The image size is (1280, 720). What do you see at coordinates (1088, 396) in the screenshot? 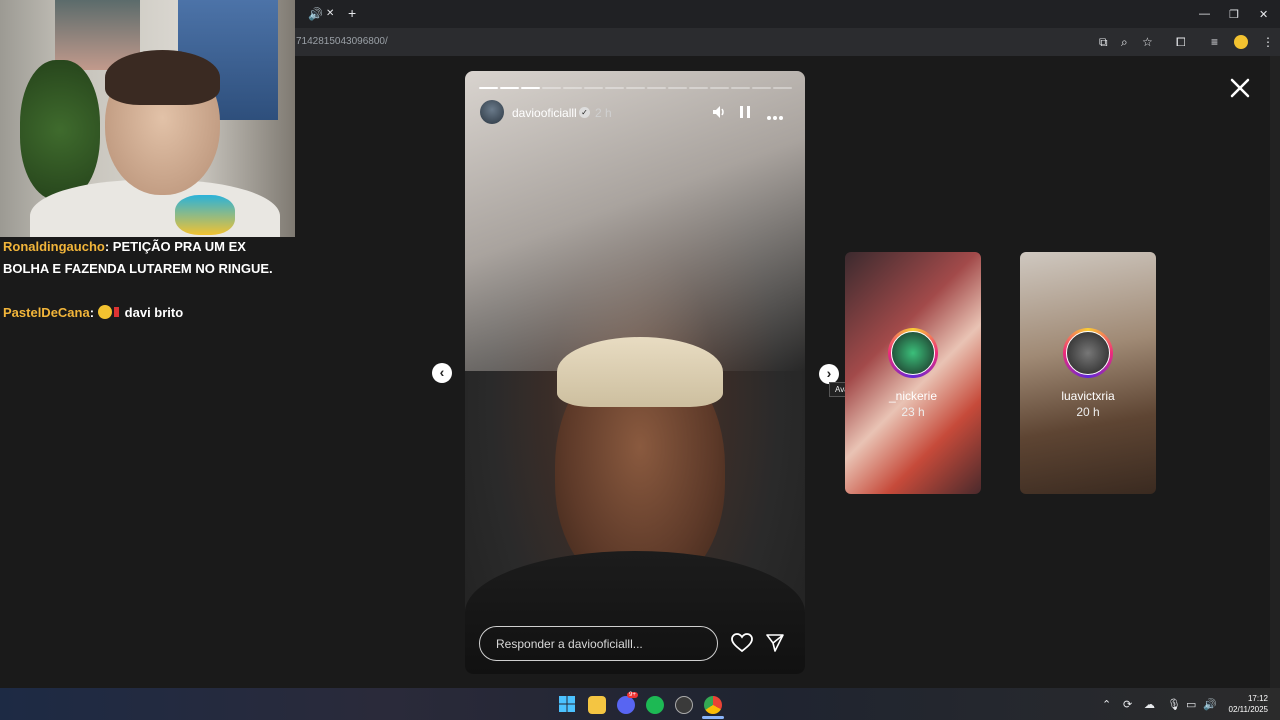
I see `preview-username: luavictxria` at bounding box center [1088, 396].